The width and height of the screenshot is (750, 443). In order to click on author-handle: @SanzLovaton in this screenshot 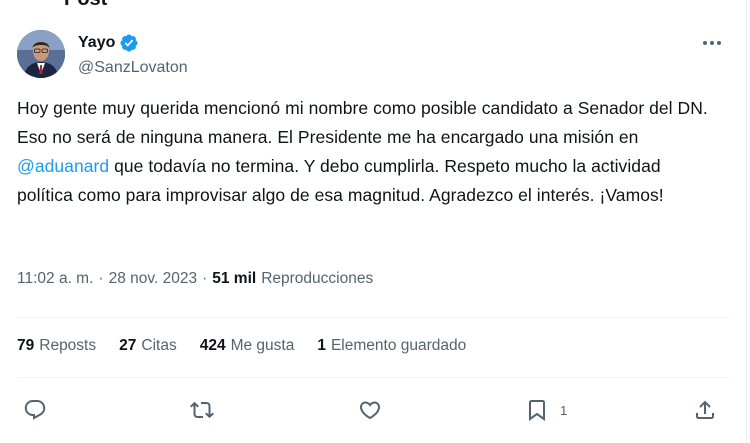, I will do `click(133, 68)`.